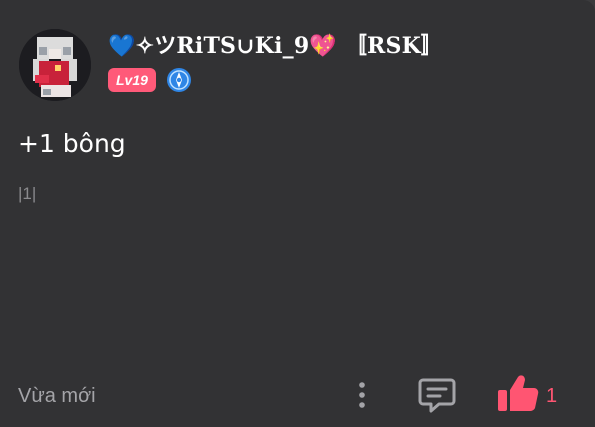  What do you see at coordinates (362, 395) in the screenshot?
I see `more-options-icon` at bounding box center [362, 395].